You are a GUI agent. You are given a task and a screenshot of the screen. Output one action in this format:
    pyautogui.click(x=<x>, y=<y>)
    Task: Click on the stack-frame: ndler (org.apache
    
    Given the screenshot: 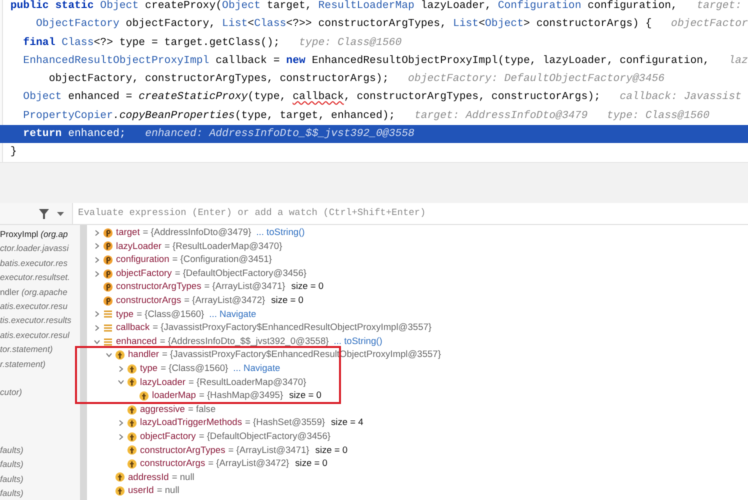 What is the action you would take?
    pyautogui.click(x=34, y=291)
    